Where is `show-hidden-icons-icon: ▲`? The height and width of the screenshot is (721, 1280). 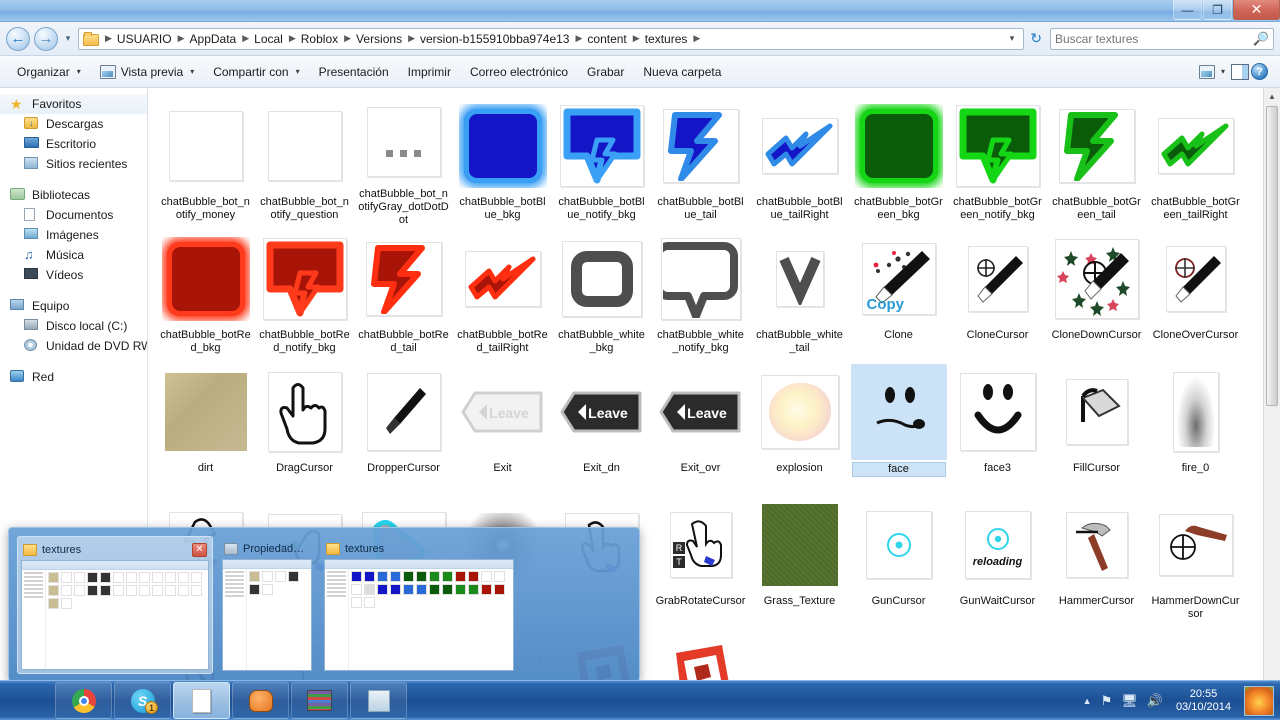 show-hidden-icons-icon: ▲ is located at coordinates (1087, 701).